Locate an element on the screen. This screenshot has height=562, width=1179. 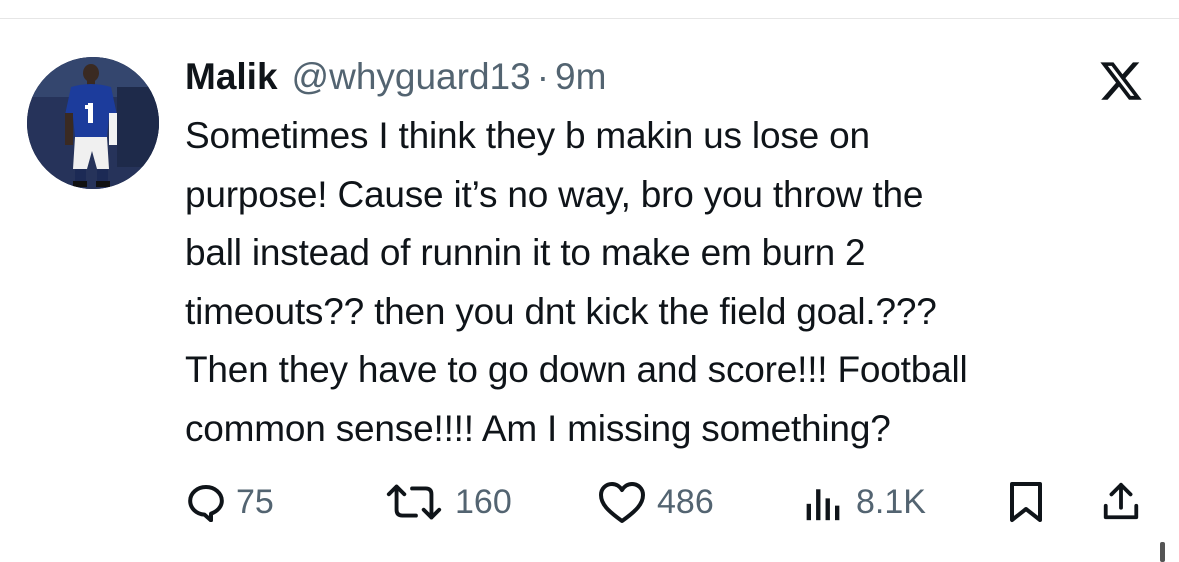
reply-button: 75 is located at coordinates (230, 502).